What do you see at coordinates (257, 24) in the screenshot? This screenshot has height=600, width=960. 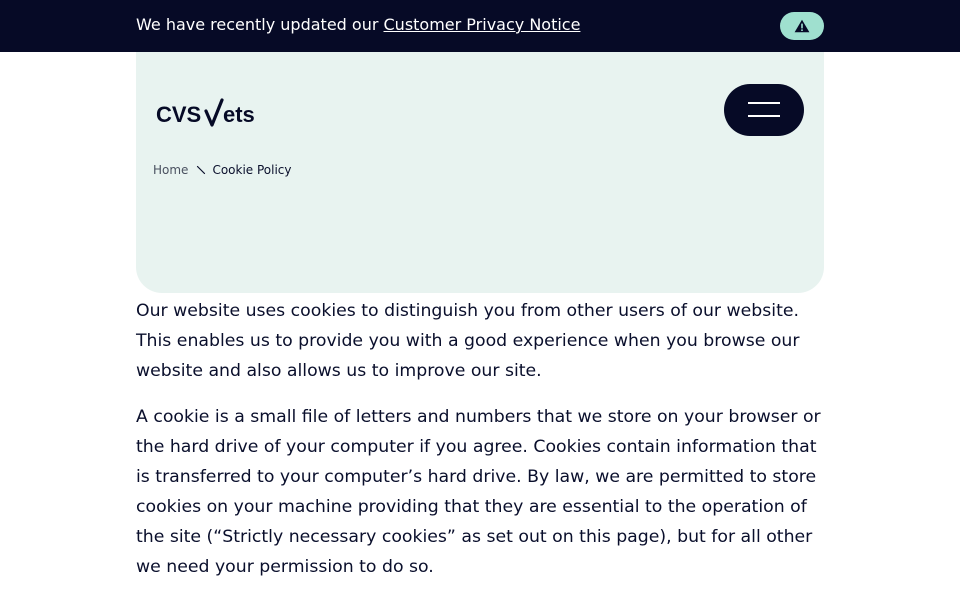 I see `notice-text: We have recently updated our` at bounding box center [257, 24].